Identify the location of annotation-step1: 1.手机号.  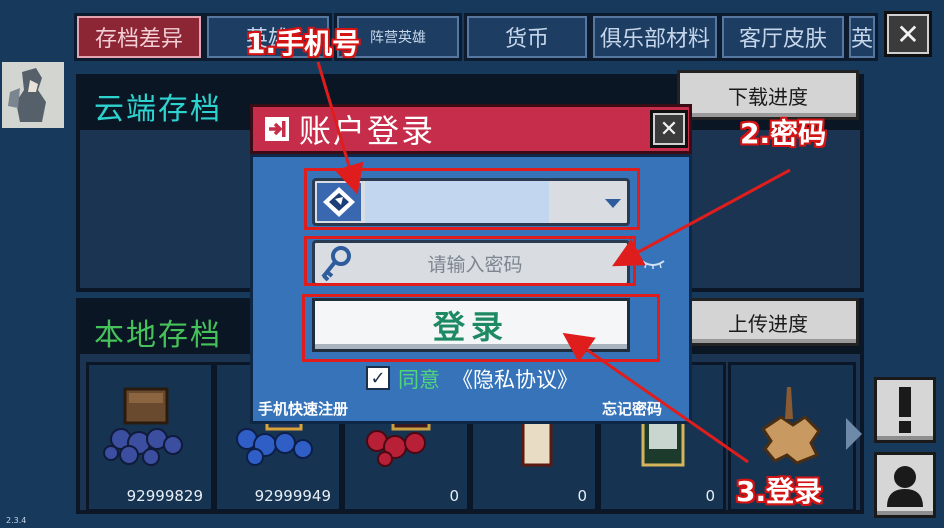
(303, 43).